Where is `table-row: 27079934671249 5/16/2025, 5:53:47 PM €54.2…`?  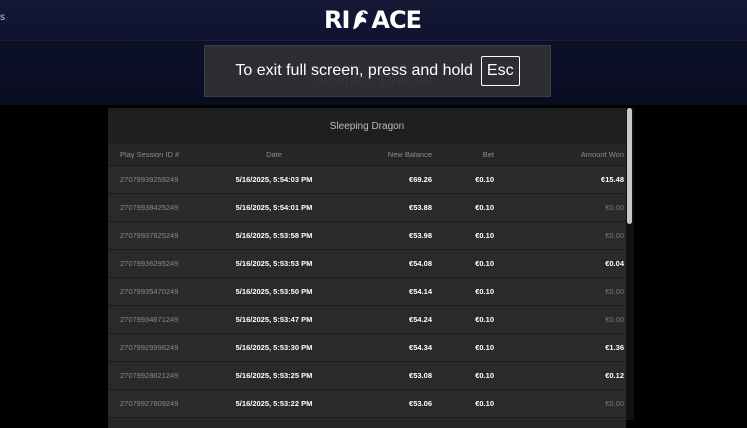 table-row: 27079934671249 5/16/2025, 5:53:47 PM €54.2… is located at coordinates (367, 320).